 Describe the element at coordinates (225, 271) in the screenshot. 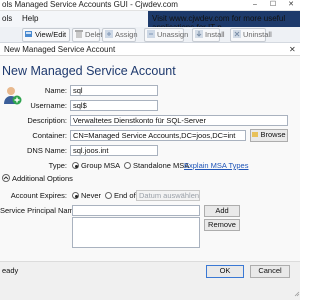

I see `ok-button: OK` at that location.